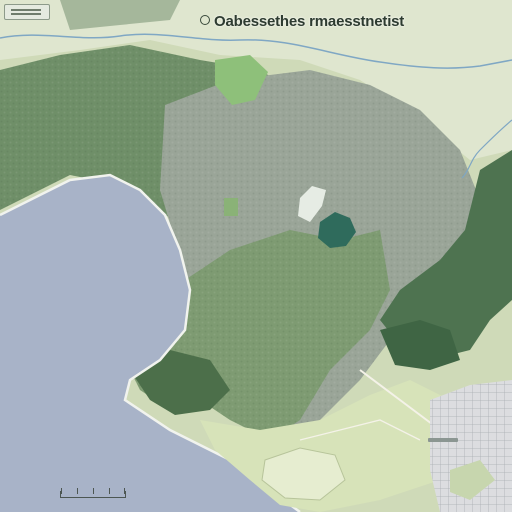 The height and width of the screenshot is (512, 512). I want to click on small-meadow-square, so click(231, 207).